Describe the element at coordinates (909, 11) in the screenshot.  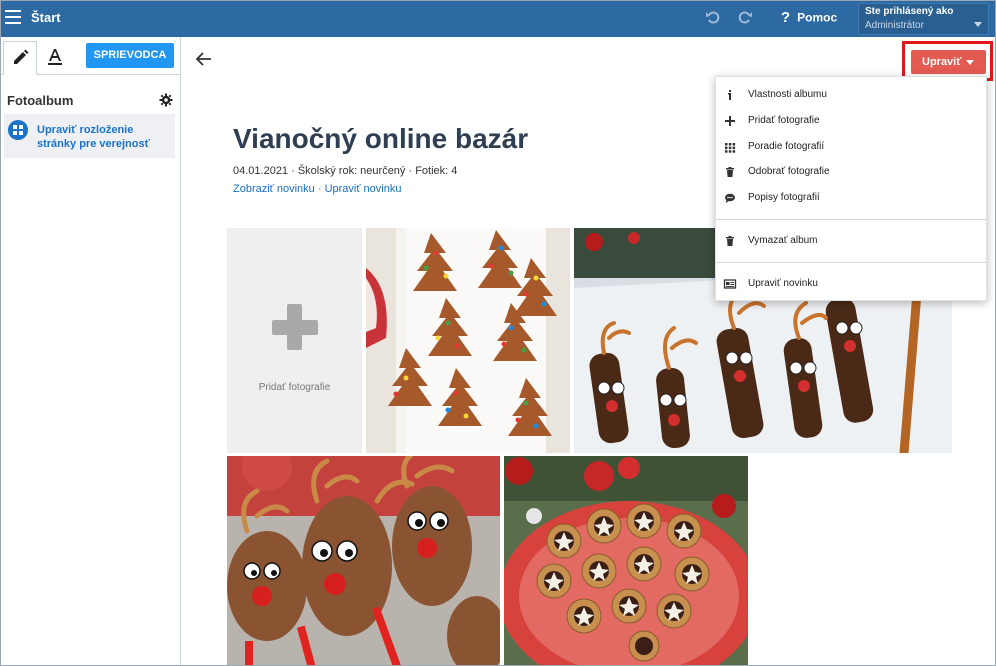
I see `user-label: Ste prihlásený ako` at that location.